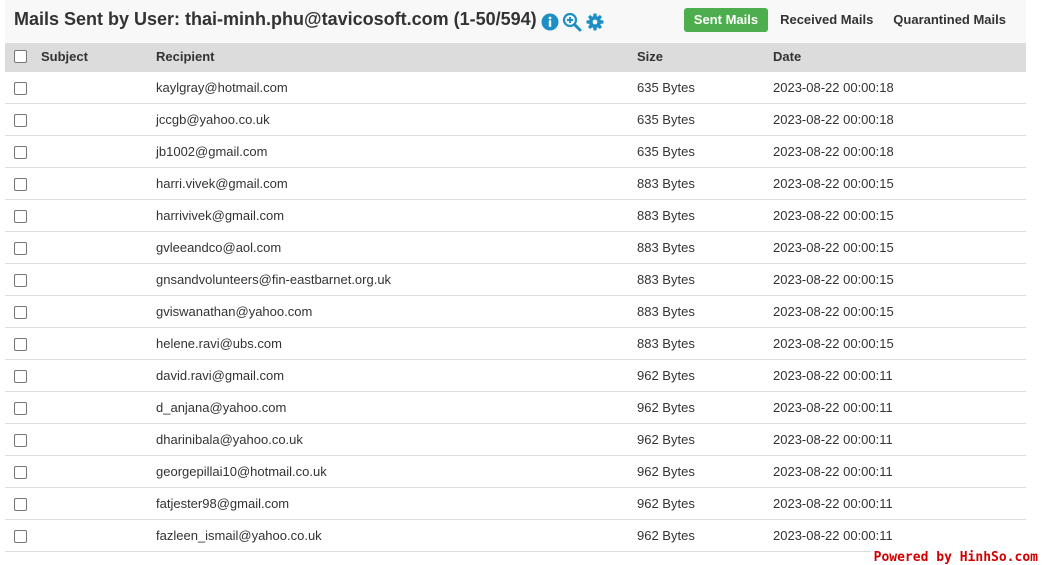 This screenshot has width=1042, height=565. Describe the element at coordinates (726, 20) in the screenshot. I see `tab-sent-mails: Sent Mails` at that location.